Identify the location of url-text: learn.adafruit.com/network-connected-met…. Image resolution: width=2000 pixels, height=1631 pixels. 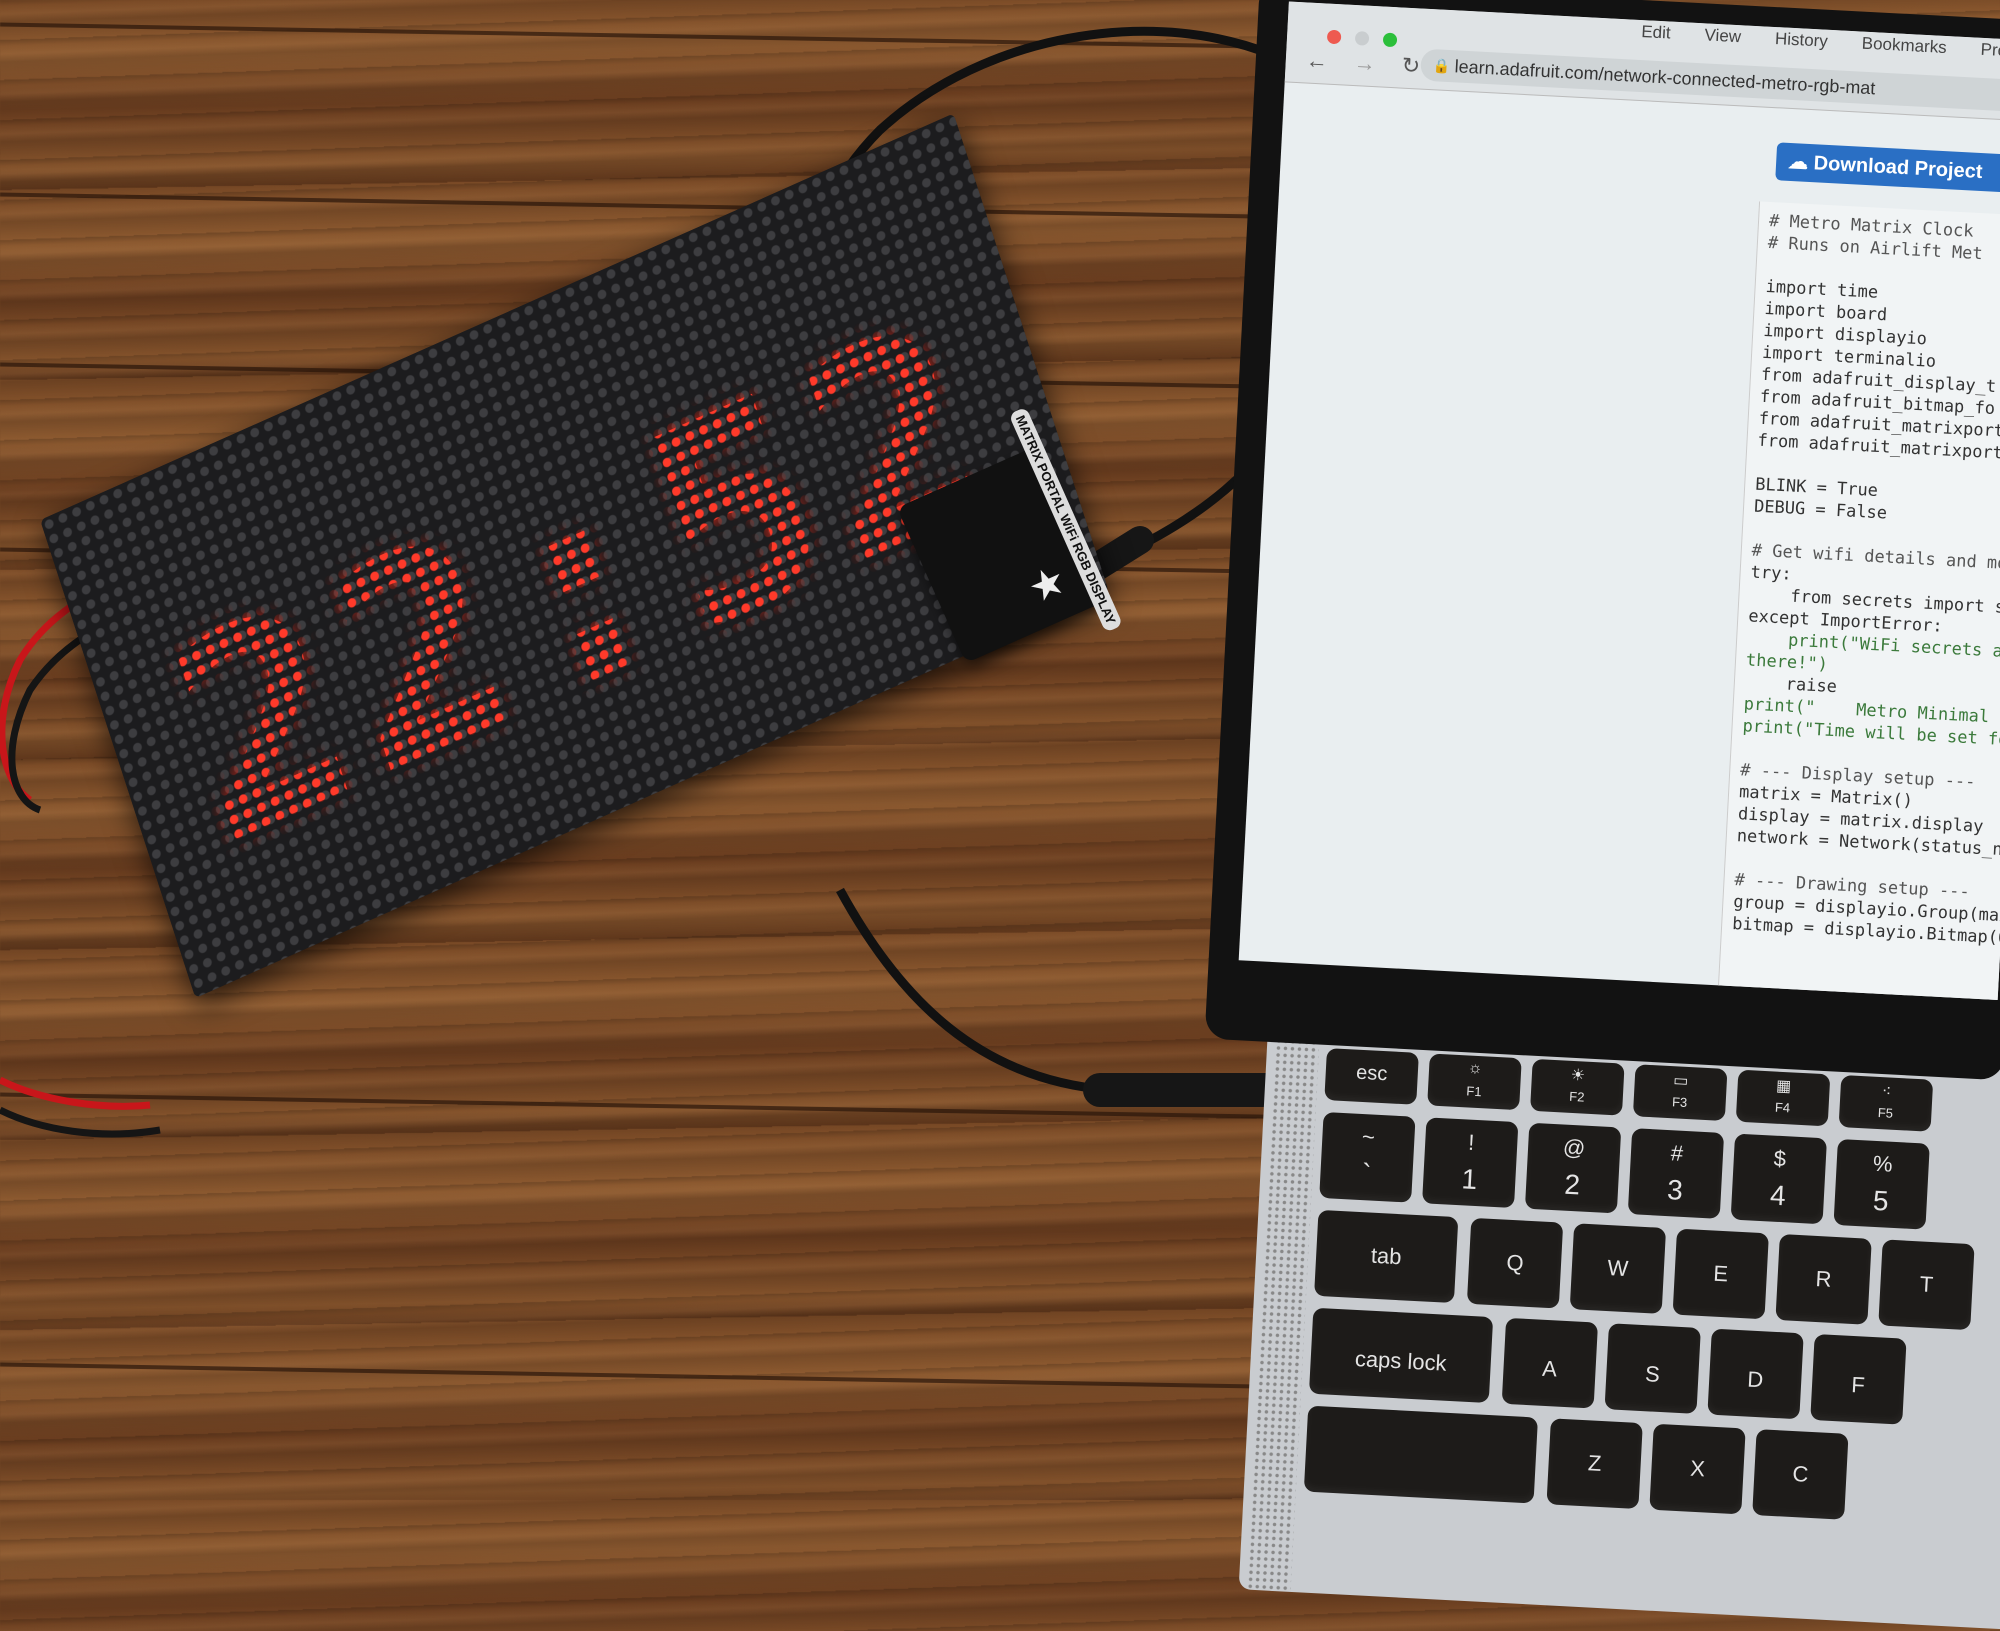
(1665, 77).